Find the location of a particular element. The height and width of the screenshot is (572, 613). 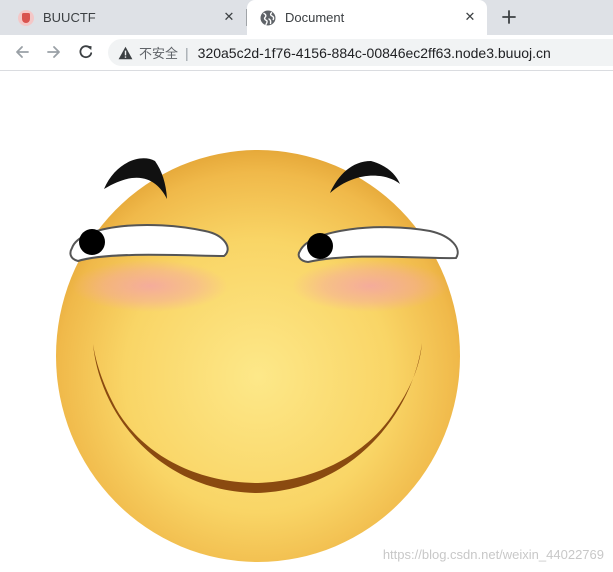

arrow-right-icon is located at coordinates (53, 52).